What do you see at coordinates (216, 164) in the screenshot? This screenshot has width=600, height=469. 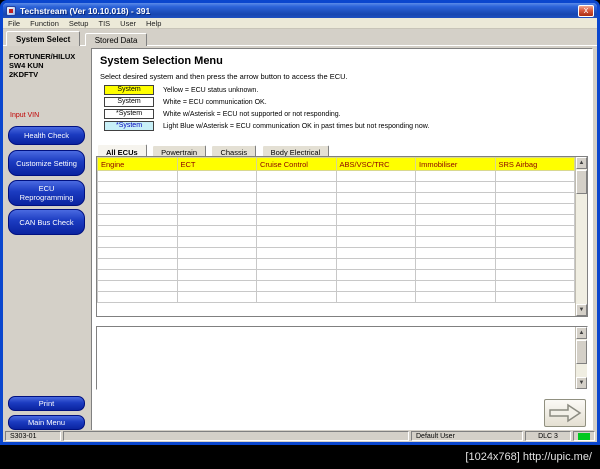 I see `ecu-cell-ect: ECT` at bounding box center [216, 164].